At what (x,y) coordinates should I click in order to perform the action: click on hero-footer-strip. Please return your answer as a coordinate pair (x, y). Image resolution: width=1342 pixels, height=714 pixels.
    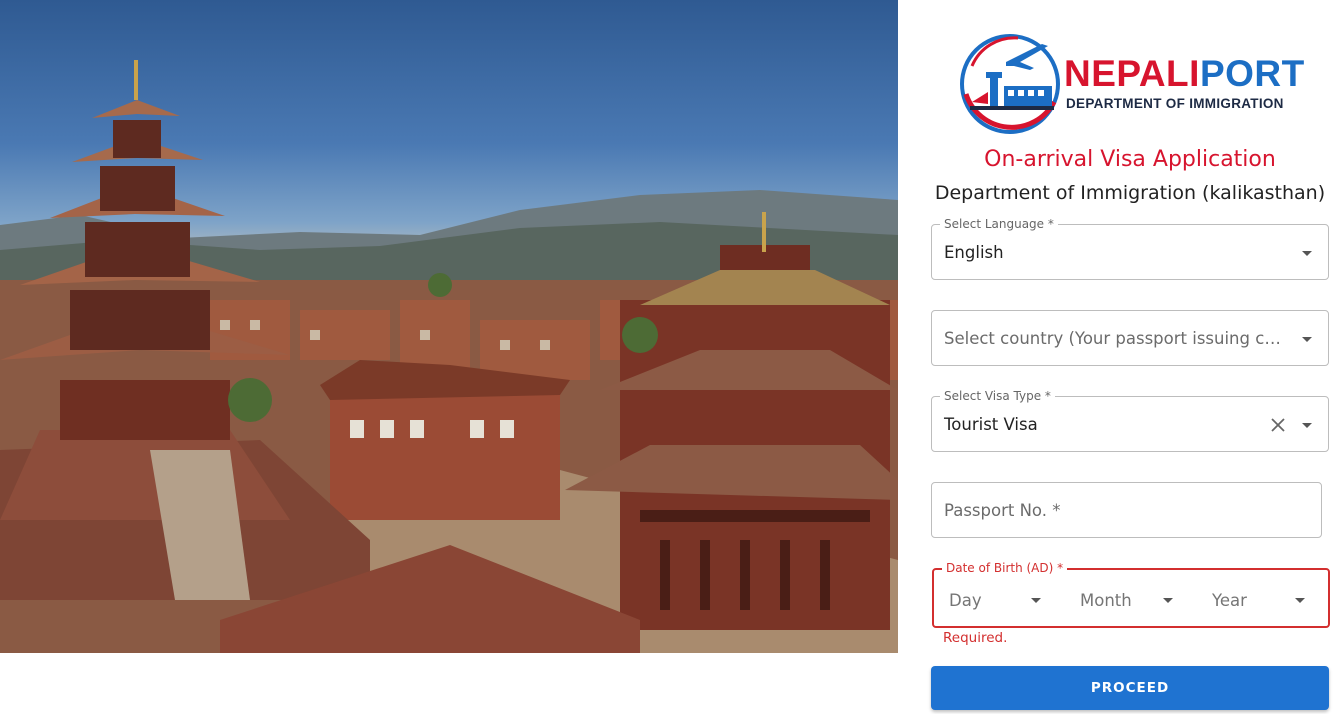
    Looking at the image, I should click on (449, 683).